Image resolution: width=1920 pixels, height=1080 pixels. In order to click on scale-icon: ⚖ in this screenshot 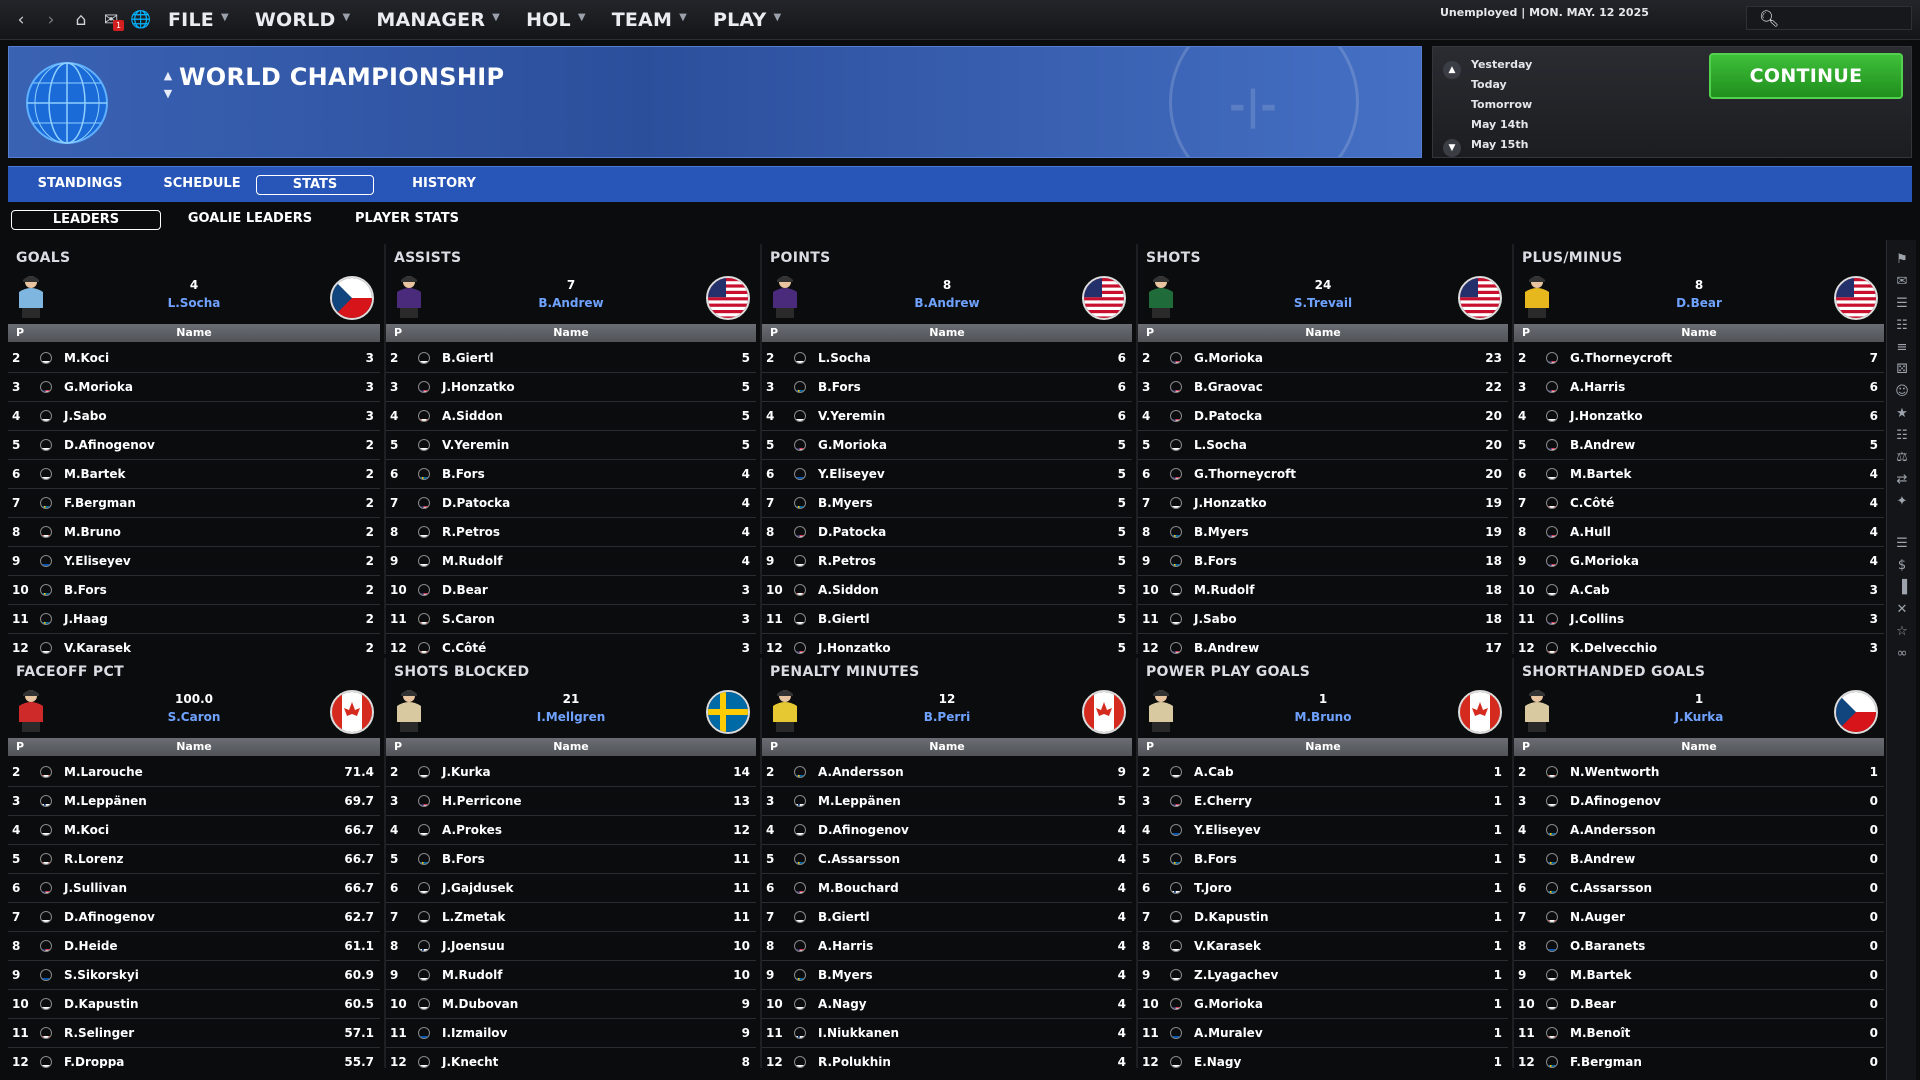, I will do `click(1902, 458)`.